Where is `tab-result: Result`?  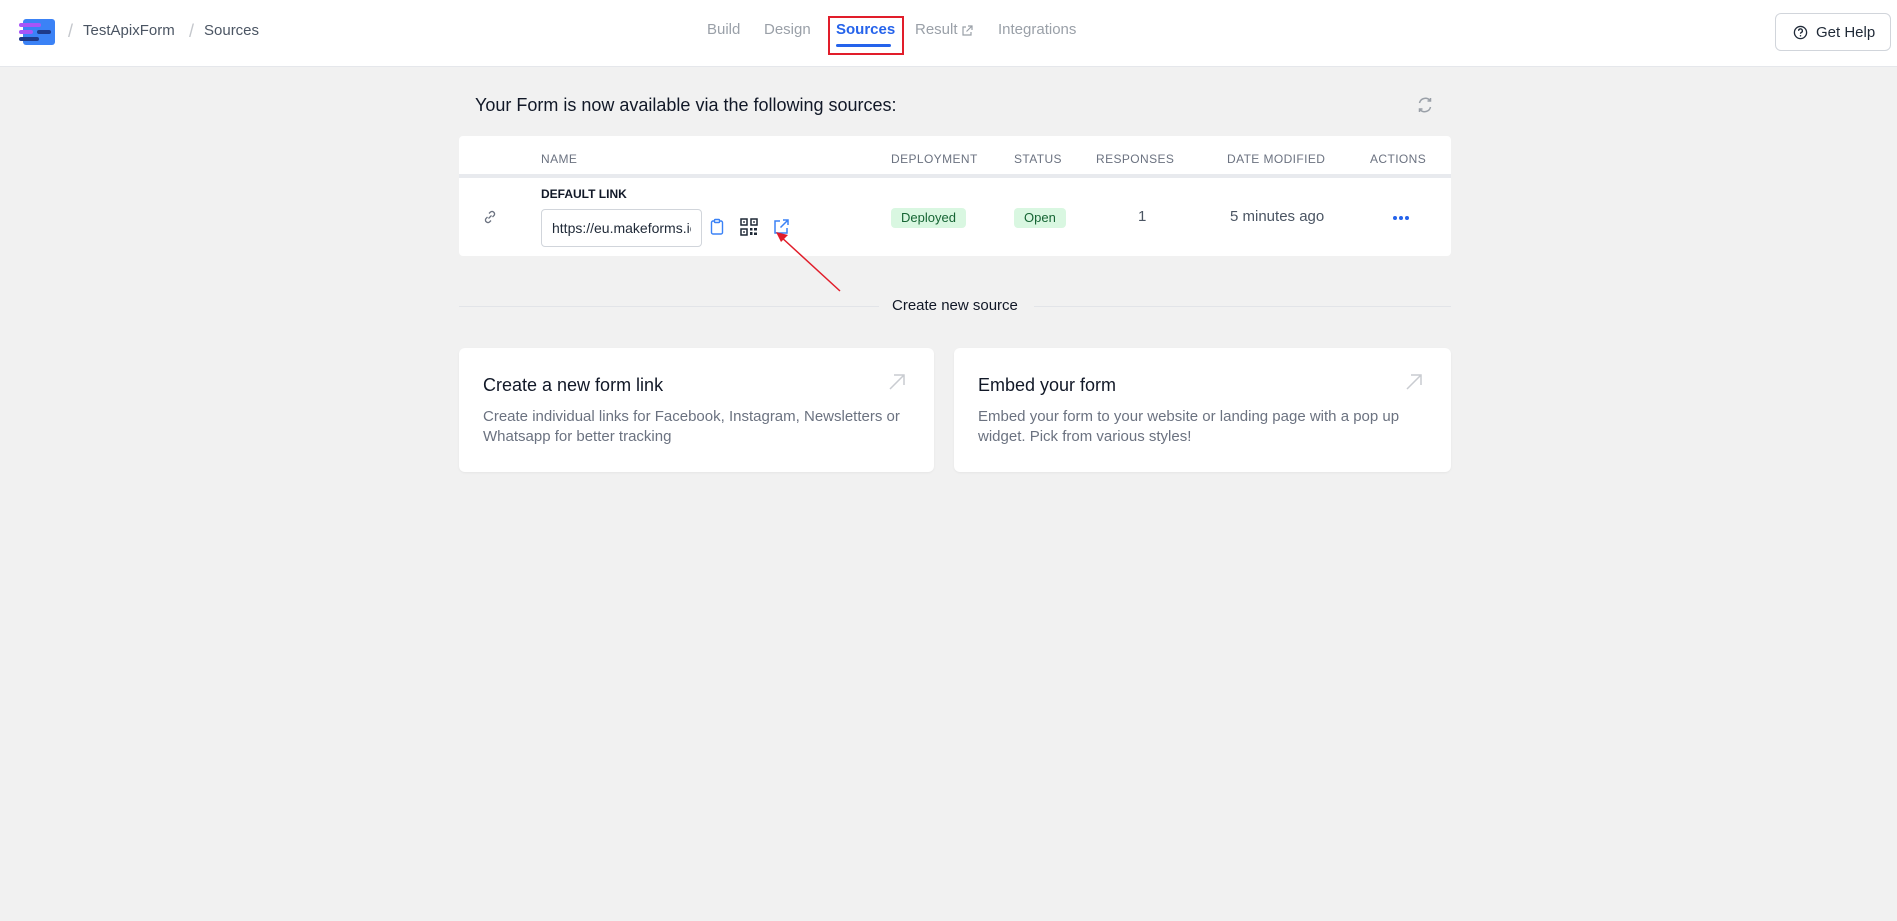
tab-result: Result is located at coordinates (936, 29).